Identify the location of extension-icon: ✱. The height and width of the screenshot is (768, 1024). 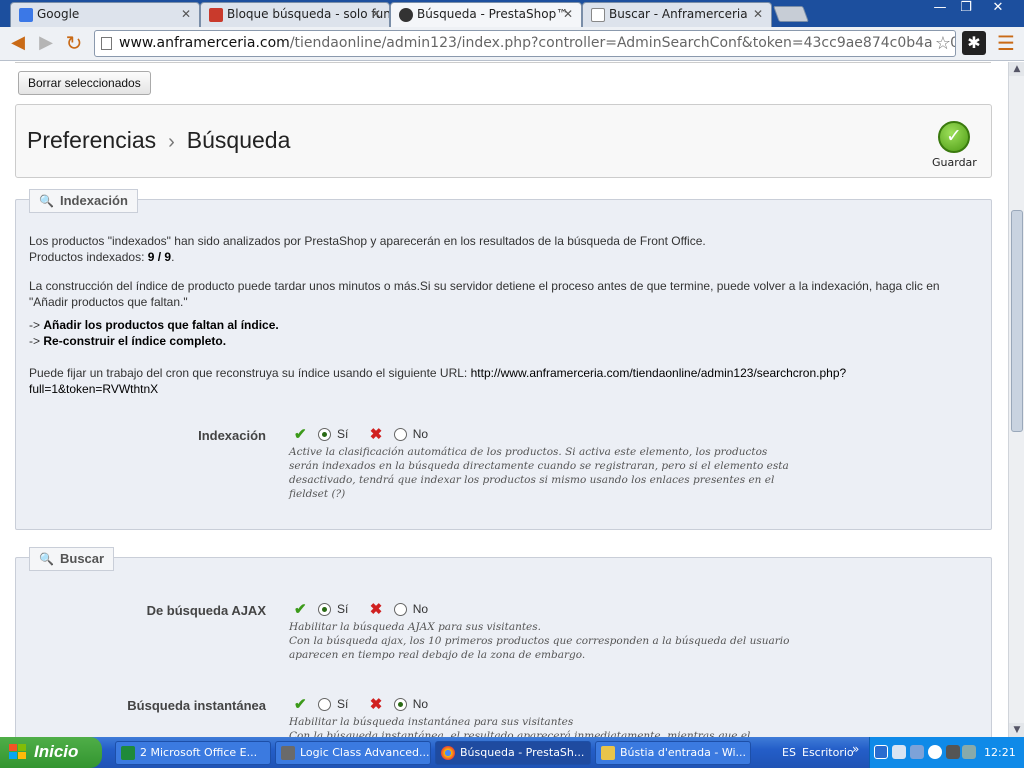
(974, 43).